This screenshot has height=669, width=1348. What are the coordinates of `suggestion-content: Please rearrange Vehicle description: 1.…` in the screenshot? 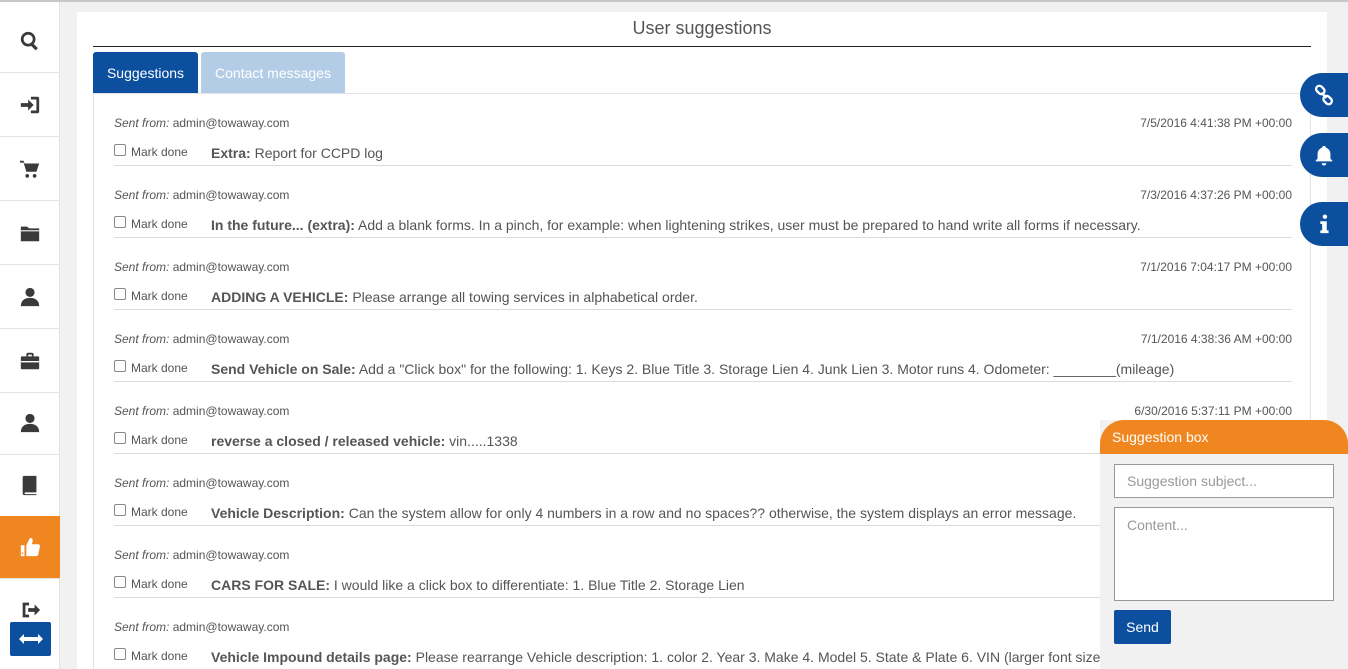 It's located at (765, 657).